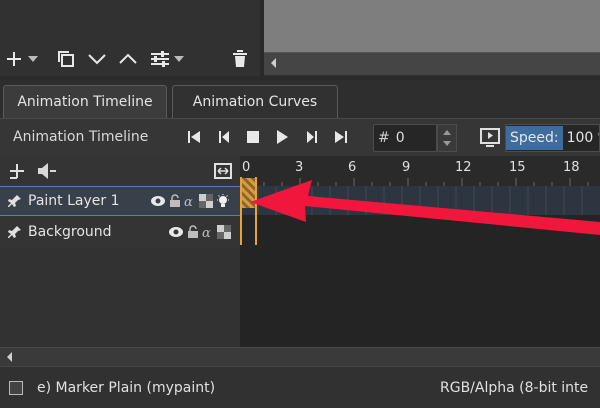  I want to click on ruler-tick-label: 3, so click(299, 167).